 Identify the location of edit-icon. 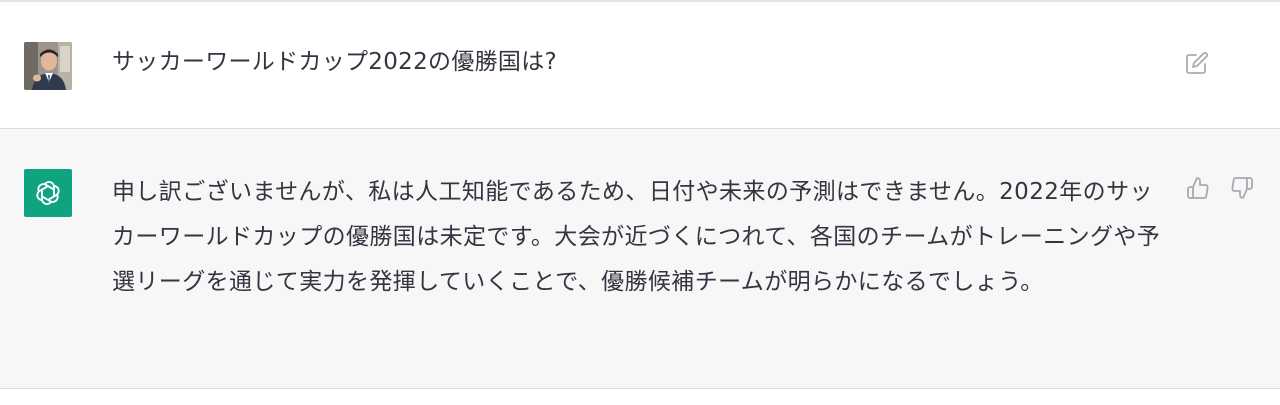
(1197, 63).